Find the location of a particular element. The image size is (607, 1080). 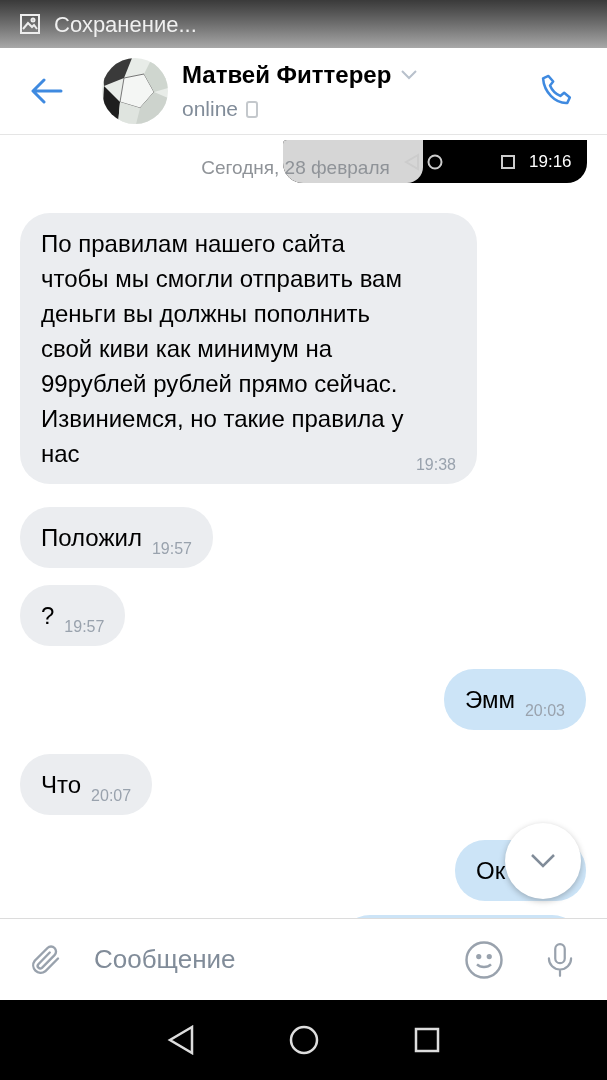

message-text: По правилам нашего сайта чтобы мы смогли отправить вам деньги вы должны пополнить свой киви как минимум на 99рублей рублей прямо сейчас. Извиниемся, но такие правила у нас is located at coordinates (223, 348).